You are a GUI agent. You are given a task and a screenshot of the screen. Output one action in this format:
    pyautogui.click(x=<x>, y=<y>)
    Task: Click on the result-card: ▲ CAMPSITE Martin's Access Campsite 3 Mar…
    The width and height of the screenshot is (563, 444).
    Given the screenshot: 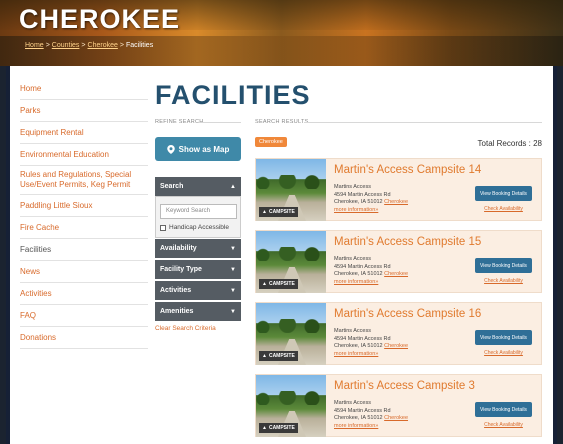 What is the action you would take?
    pyautogui.click(x=398, y=405)
    